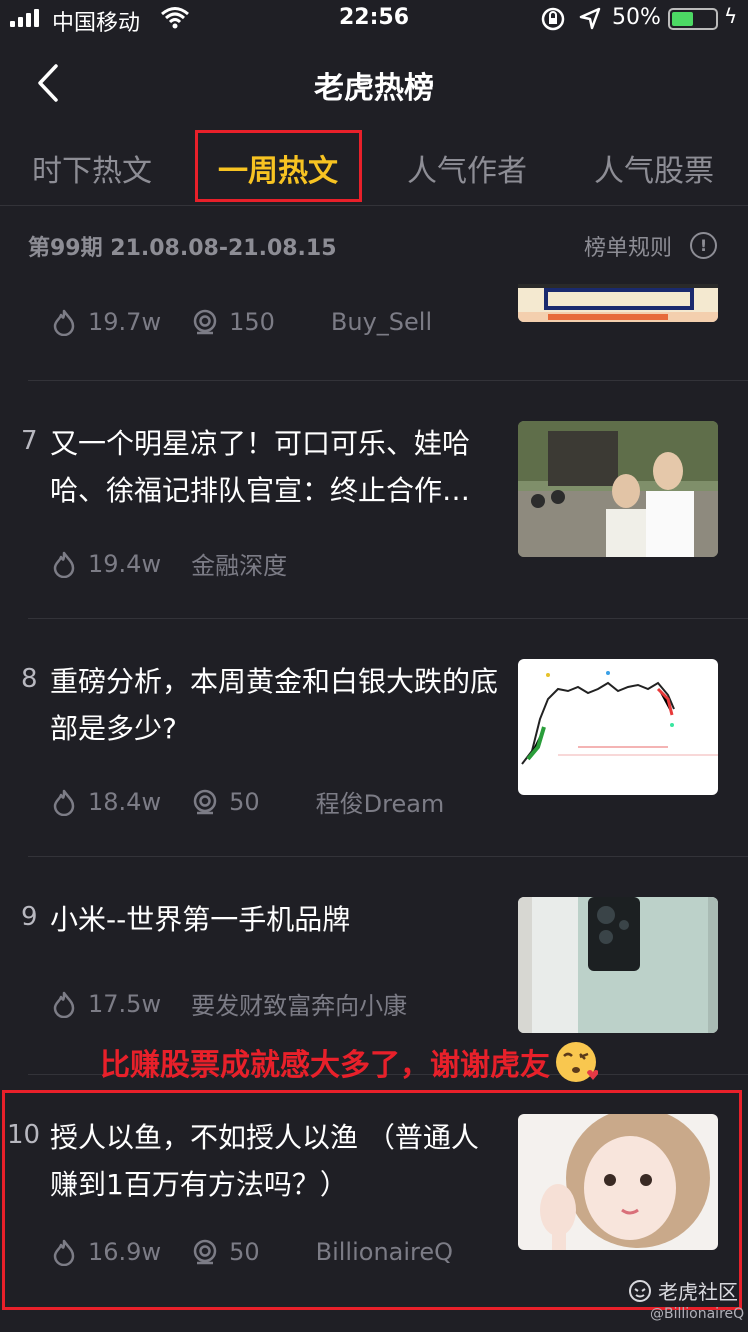  I want to click on tab-bar: 时下热文 一周热文 人气作者 人气股票, so click(374, 167).